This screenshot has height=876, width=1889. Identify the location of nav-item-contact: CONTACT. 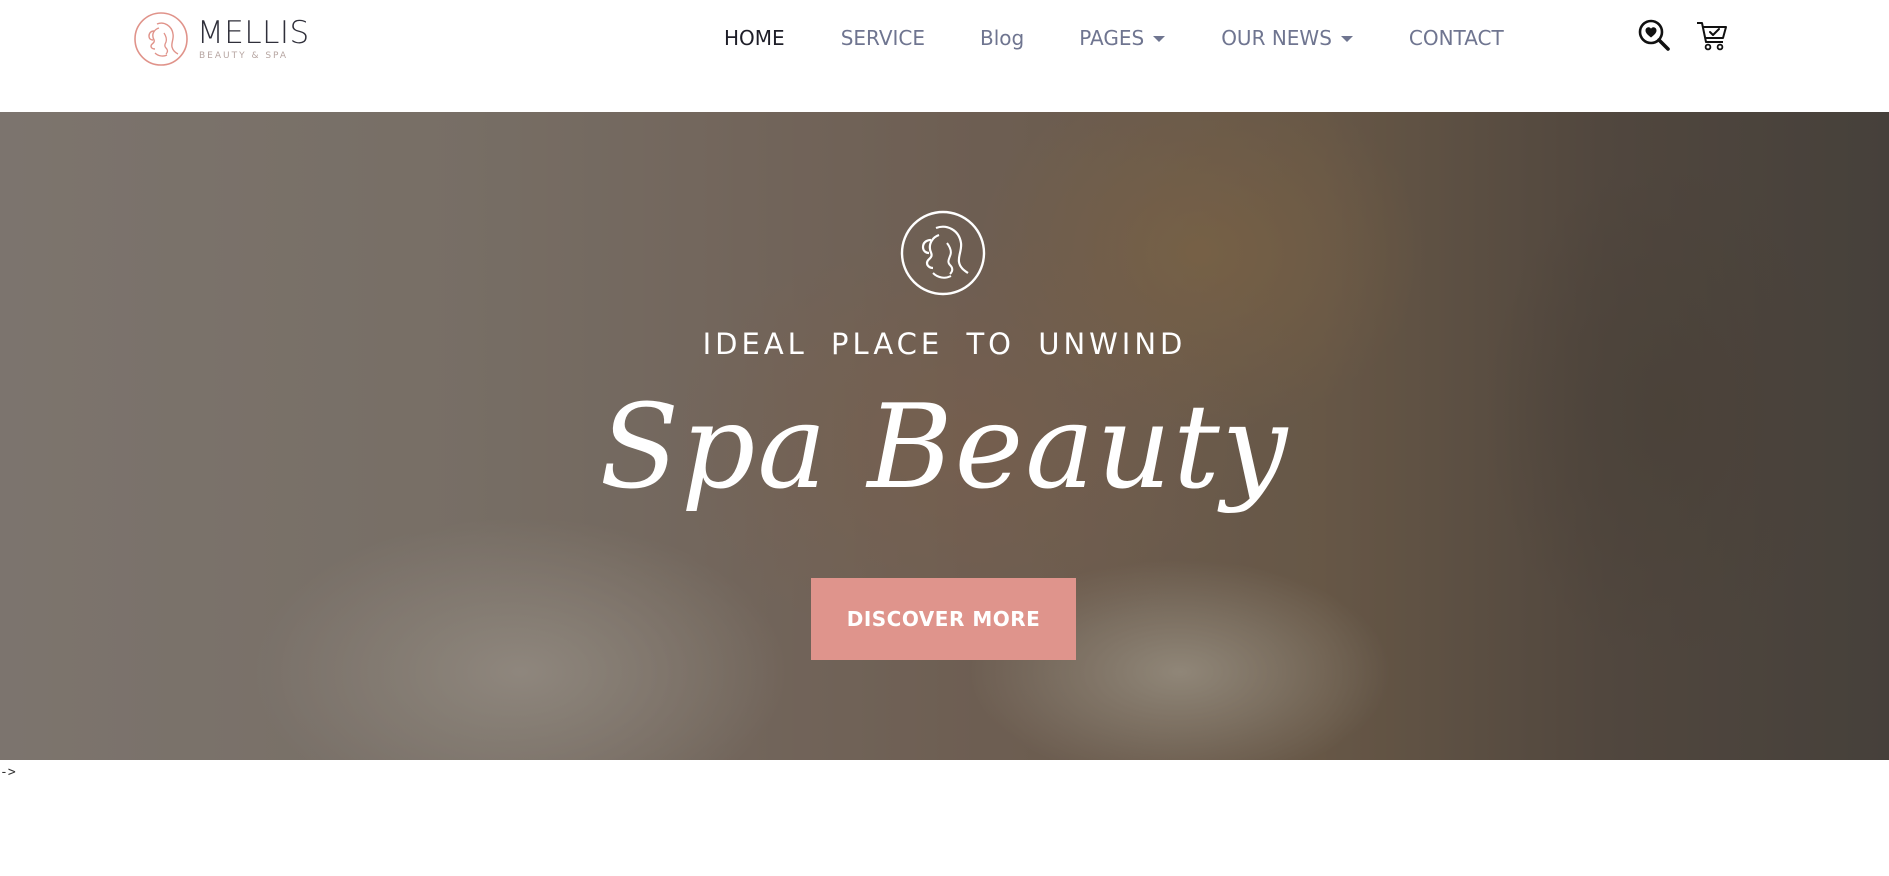
(1456, 38).